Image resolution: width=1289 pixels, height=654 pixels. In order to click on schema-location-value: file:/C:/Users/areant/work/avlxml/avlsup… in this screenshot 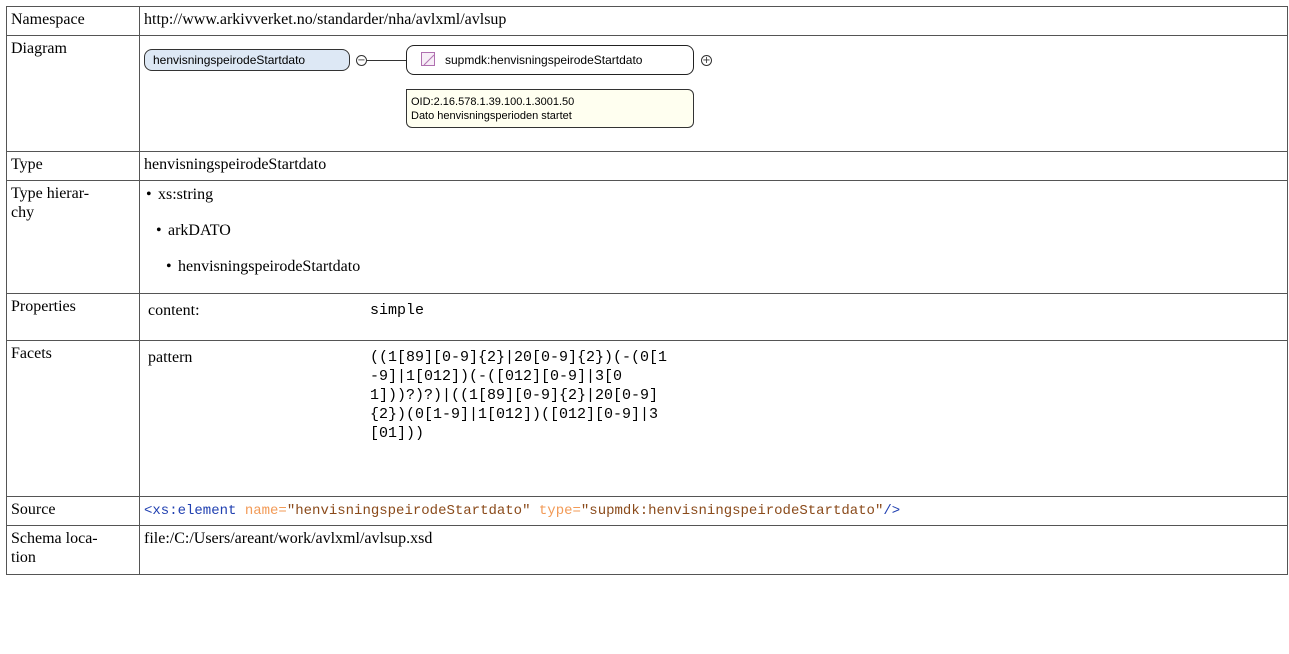, I will do `click(713, 550)`.